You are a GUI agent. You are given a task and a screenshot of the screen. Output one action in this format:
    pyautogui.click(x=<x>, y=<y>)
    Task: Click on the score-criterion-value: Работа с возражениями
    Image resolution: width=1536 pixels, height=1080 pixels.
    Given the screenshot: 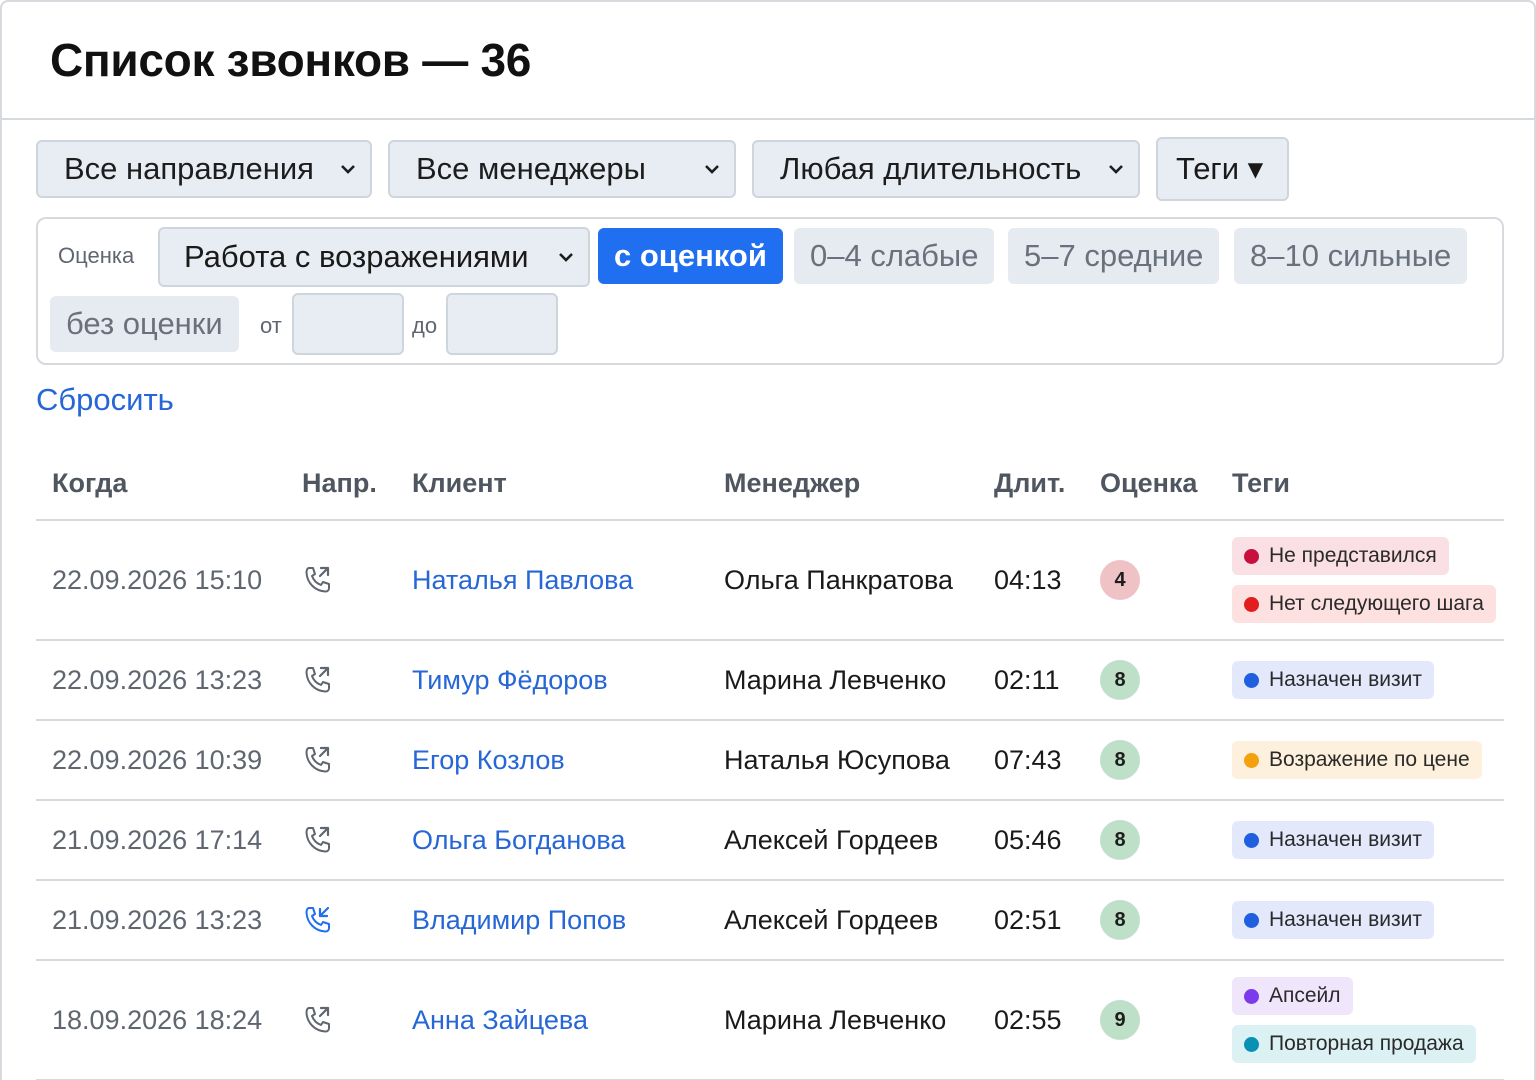 What is the action you would take?
    pyautogui.click(x=356, y=256)
    